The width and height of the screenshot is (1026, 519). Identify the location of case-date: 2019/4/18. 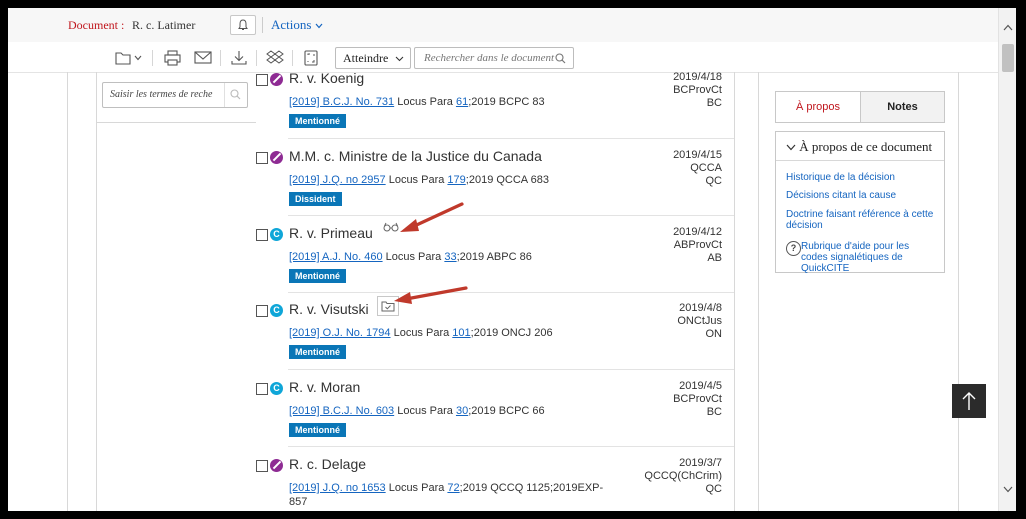
(697, 77).